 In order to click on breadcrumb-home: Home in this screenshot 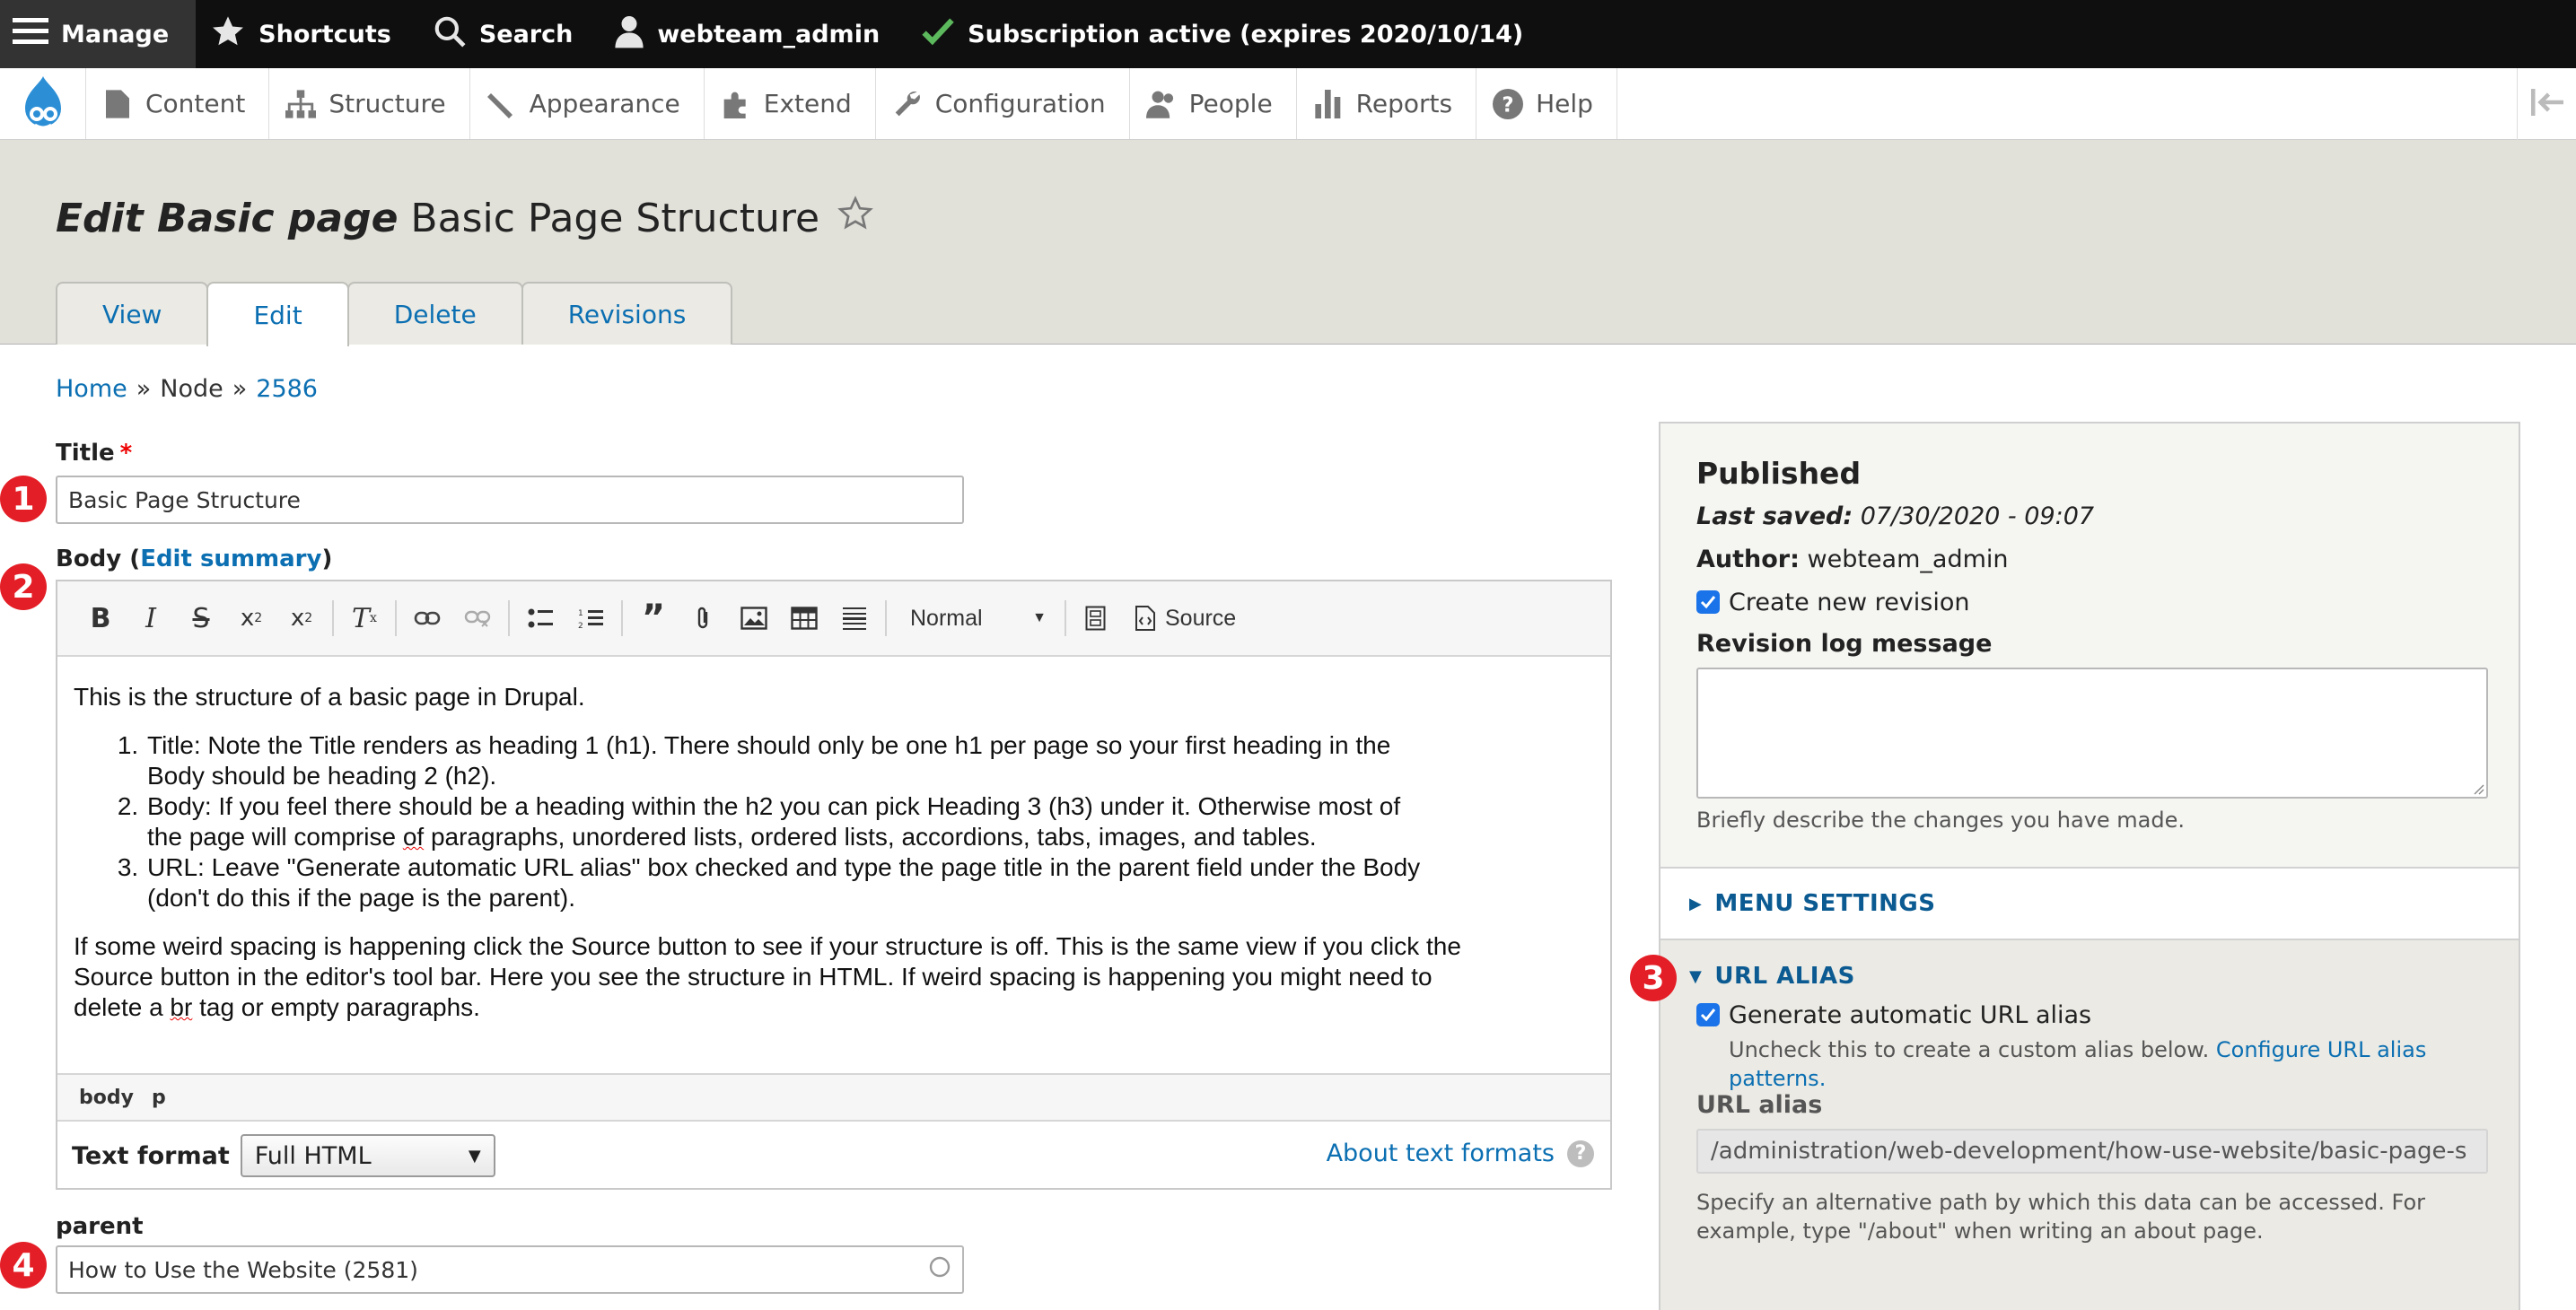, I will do `click(91, 389)`.